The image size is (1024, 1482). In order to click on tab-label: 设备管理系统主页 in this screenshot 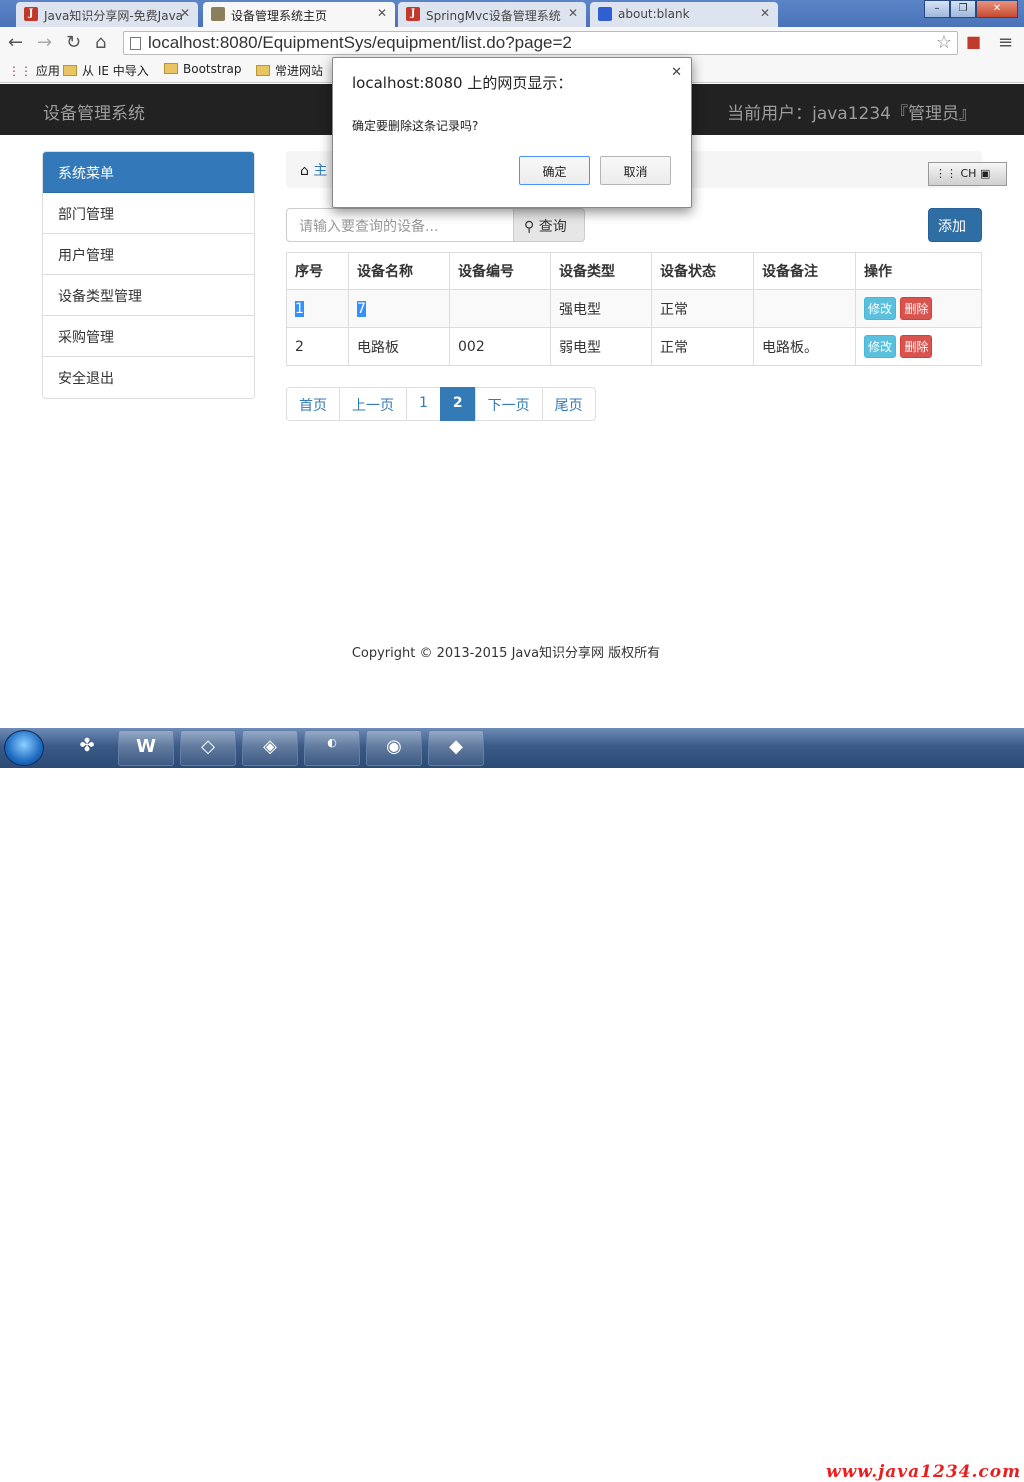, I will do `click(279, 16)`.